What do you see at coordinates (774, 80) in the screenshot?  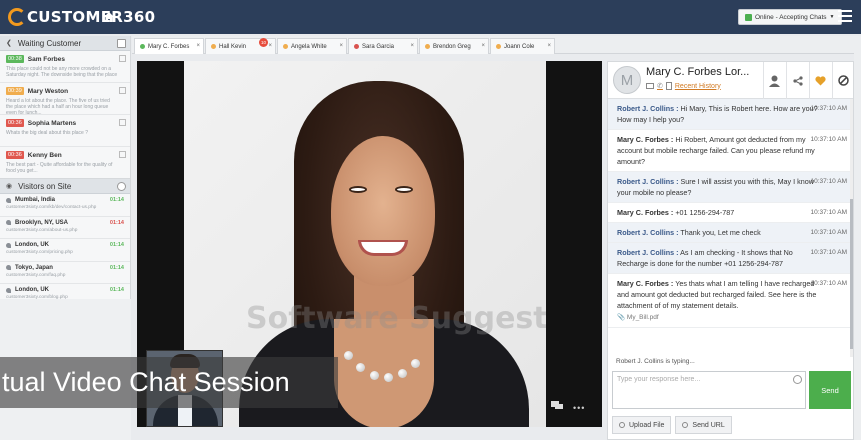 I see `transfer-user-button` at bounding box center [774, 80].